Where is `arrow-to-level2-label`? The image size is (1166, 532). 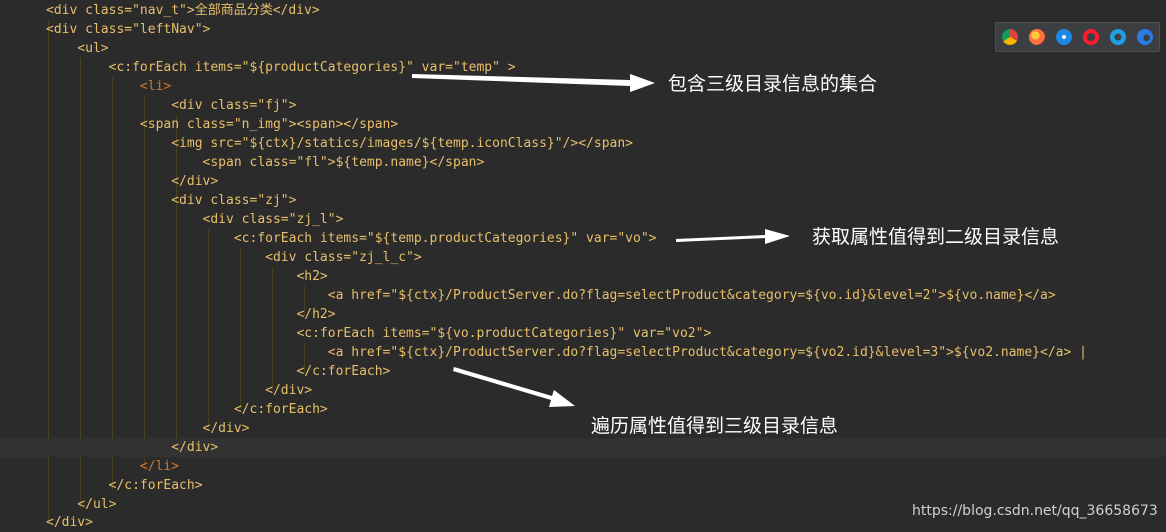
arrow-to-level2-label is located at coordinates (733, 236).